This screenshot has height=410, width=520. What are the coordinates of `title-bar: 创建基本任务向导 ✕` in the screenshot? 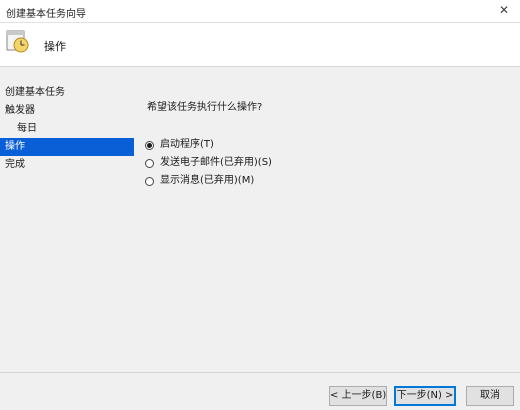 It's located at (260, 11).